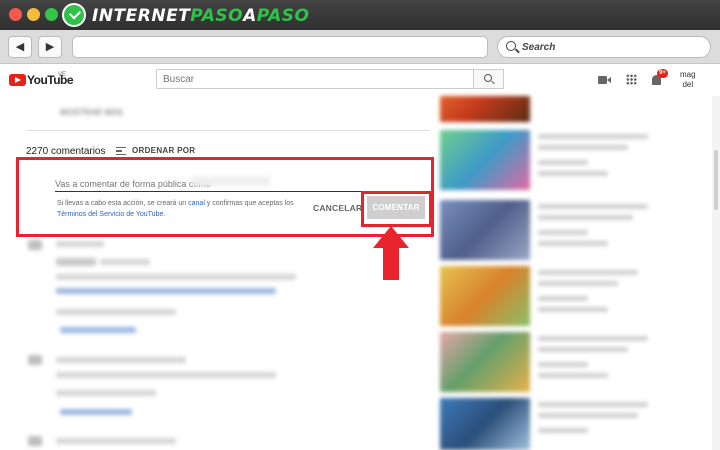  Describe the element at coordinates (76, 262) in the screenshot. I see `comment-badge` at that location.